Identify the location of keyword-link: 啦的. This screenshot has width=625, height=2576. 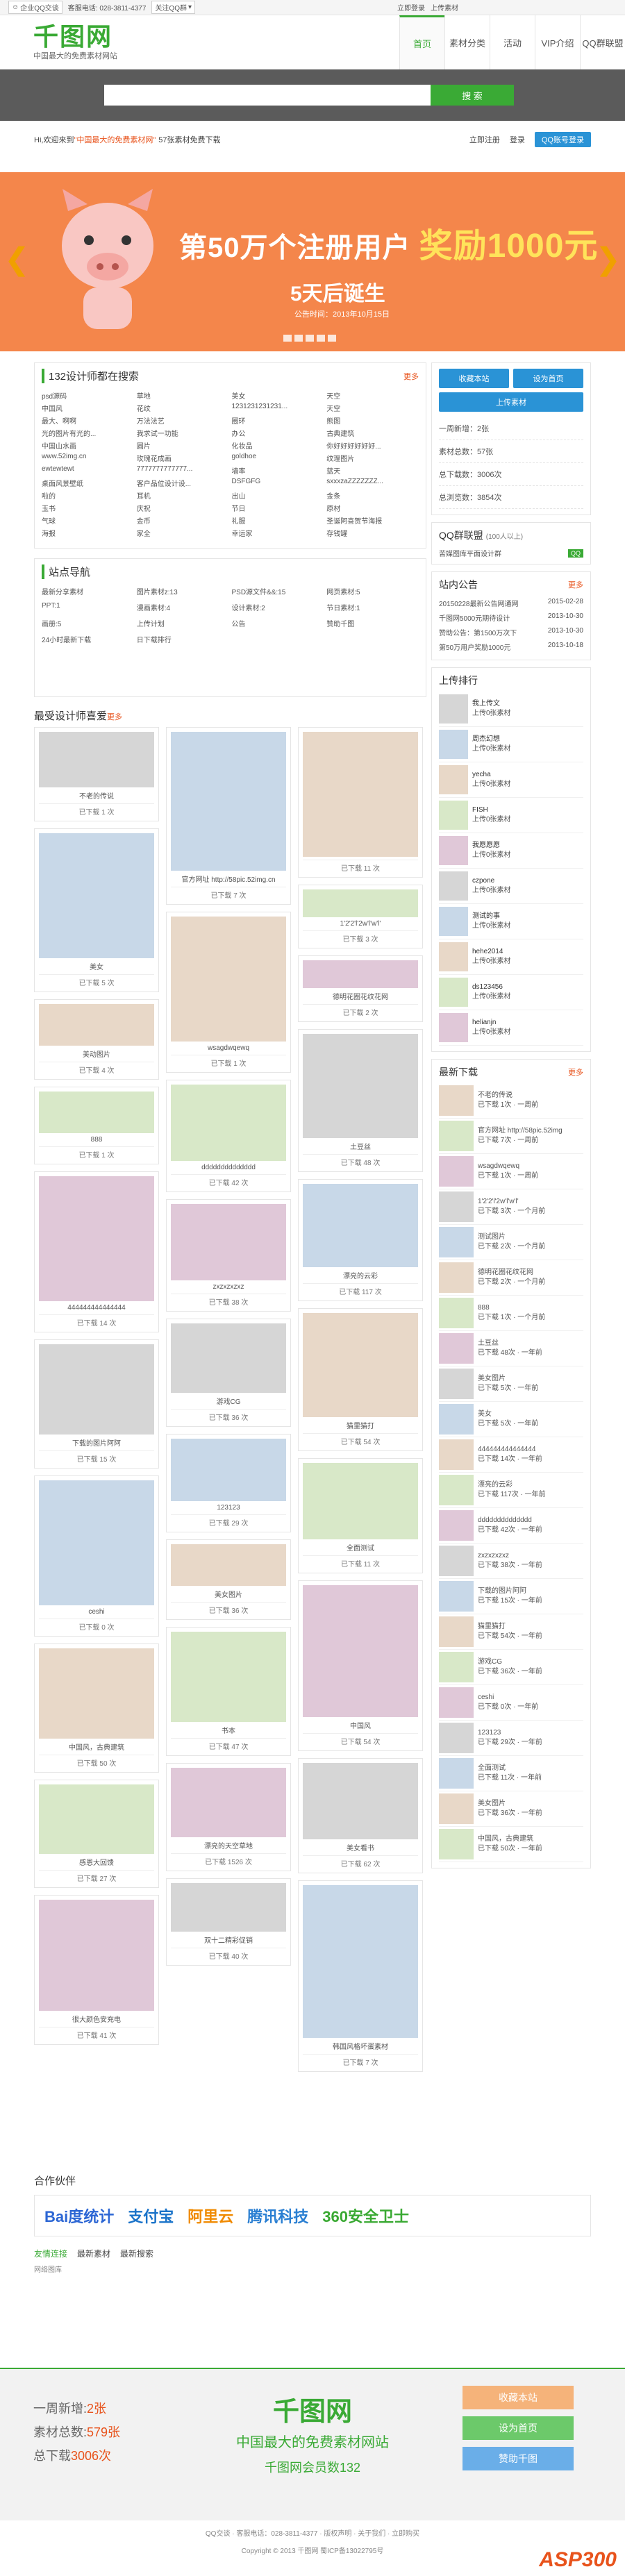
(88, 495).